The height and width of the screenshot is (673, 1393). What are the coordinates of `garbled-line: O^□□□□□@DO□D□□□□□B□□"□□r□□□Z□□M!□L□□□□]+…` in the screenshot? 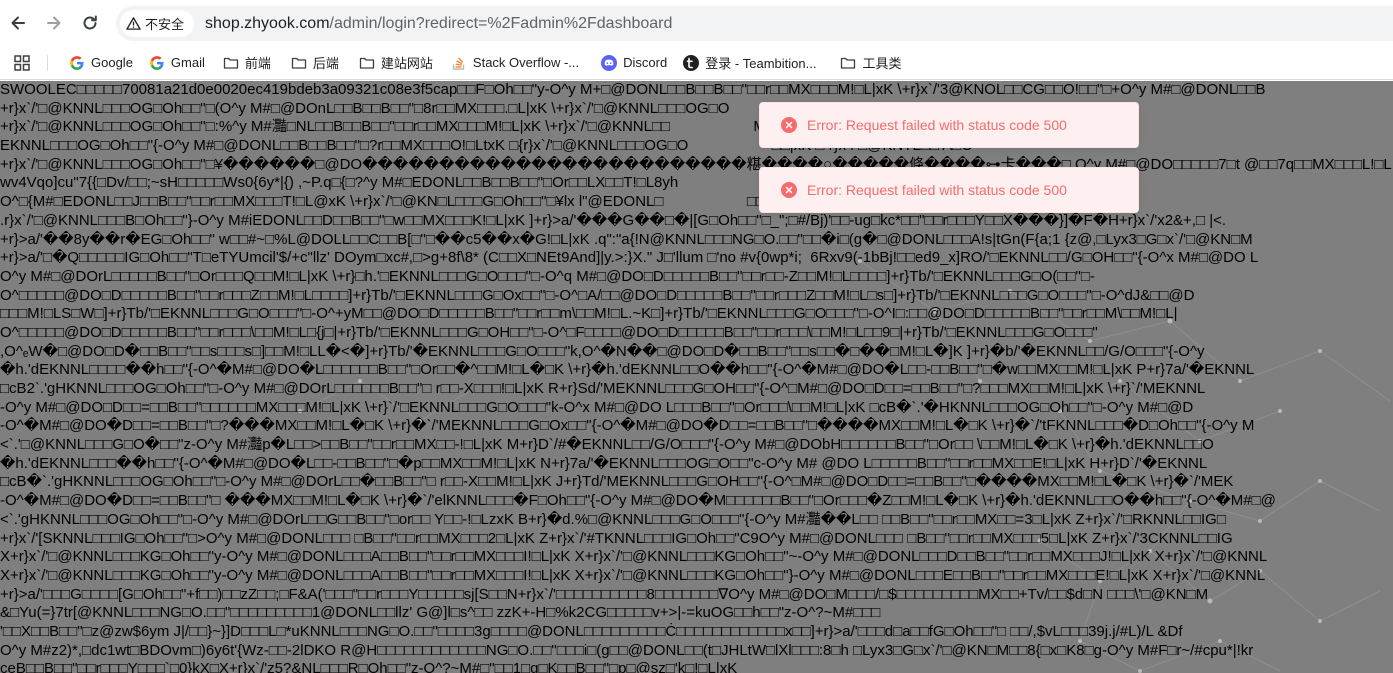 It's located at (597, 295).